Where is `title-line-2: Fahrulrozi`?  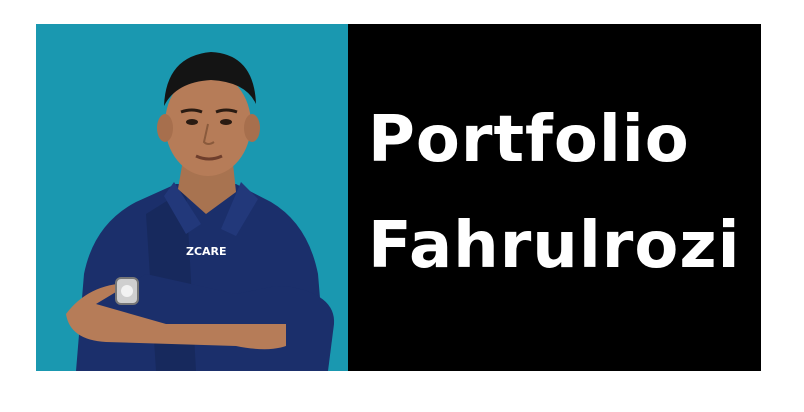
title-line-2: Fahrulrozi is located at coordinates (554, 246).